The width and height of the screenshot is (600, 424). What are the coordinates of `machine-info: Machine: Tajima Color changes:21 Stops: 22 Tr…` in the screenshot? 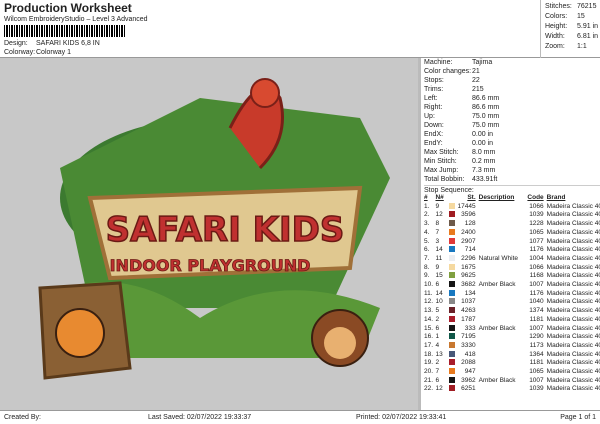 It's located at (512, 121).